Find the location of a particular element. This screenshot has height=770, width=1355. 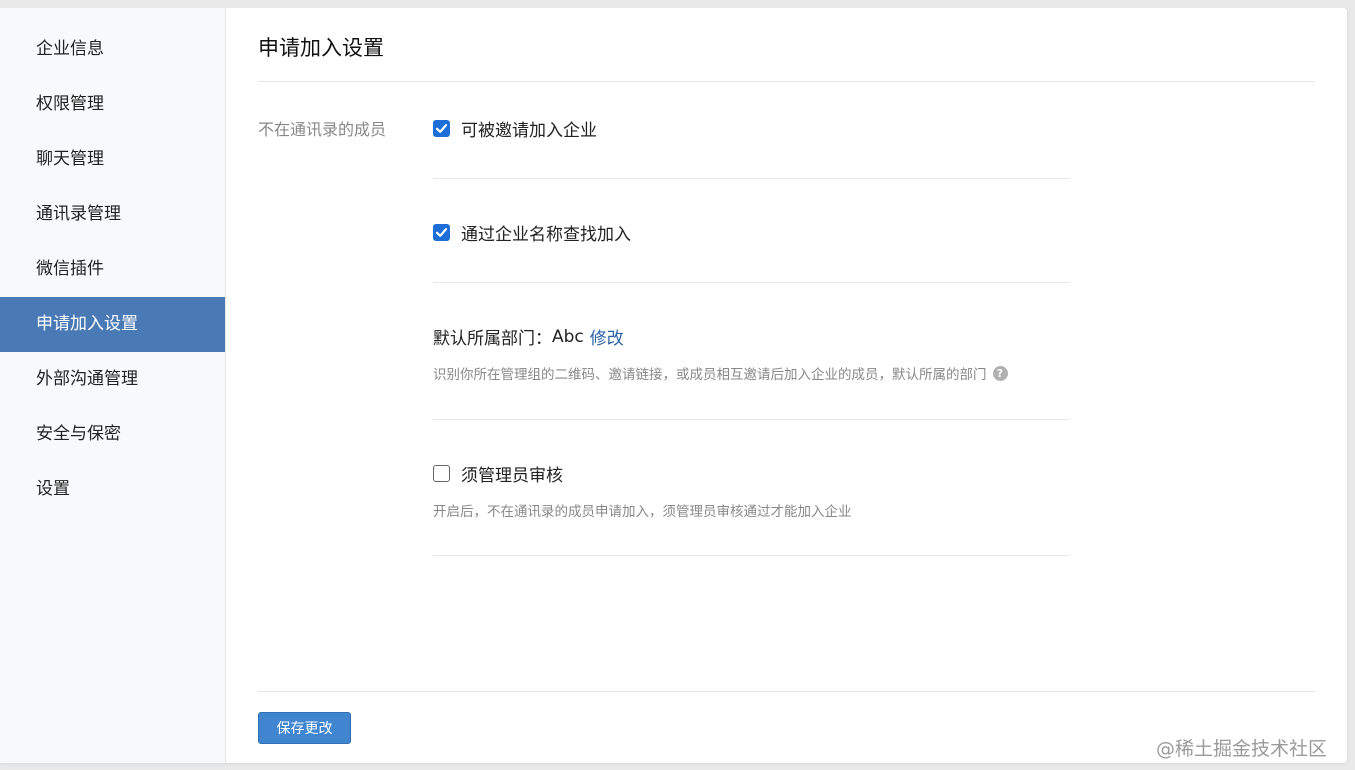

watermark: @稀土掘金技术社区 is located at coordinates (1241, 749).